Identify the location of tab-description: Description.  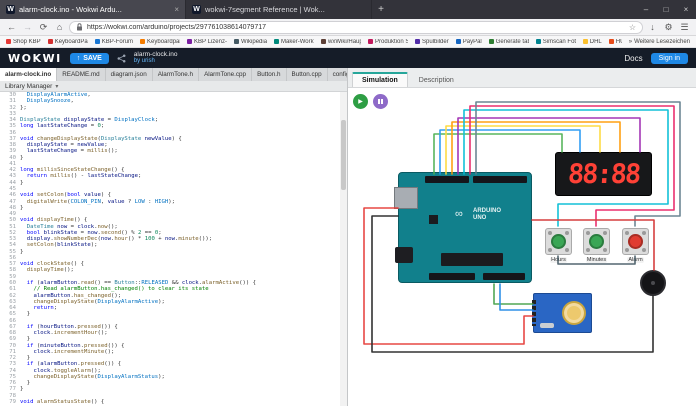
(436, 80).